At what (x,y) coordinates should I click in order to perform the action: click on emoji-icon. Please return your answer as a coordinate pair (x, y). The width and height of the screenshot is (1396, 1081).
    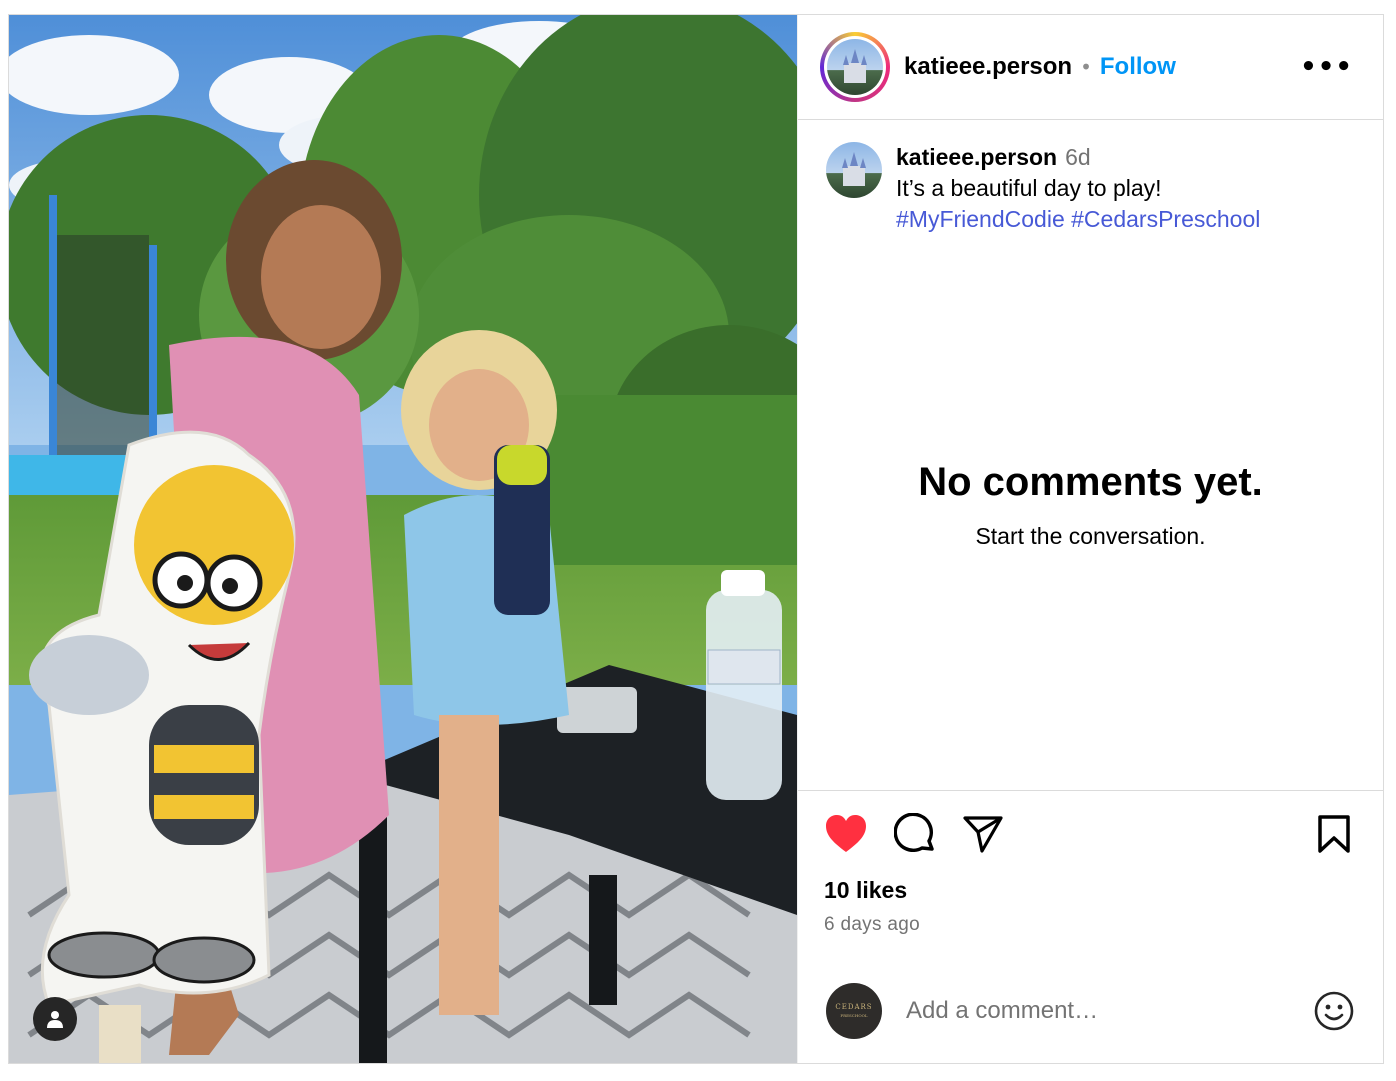
    Looking at the image, I should click on (1334, 1011).